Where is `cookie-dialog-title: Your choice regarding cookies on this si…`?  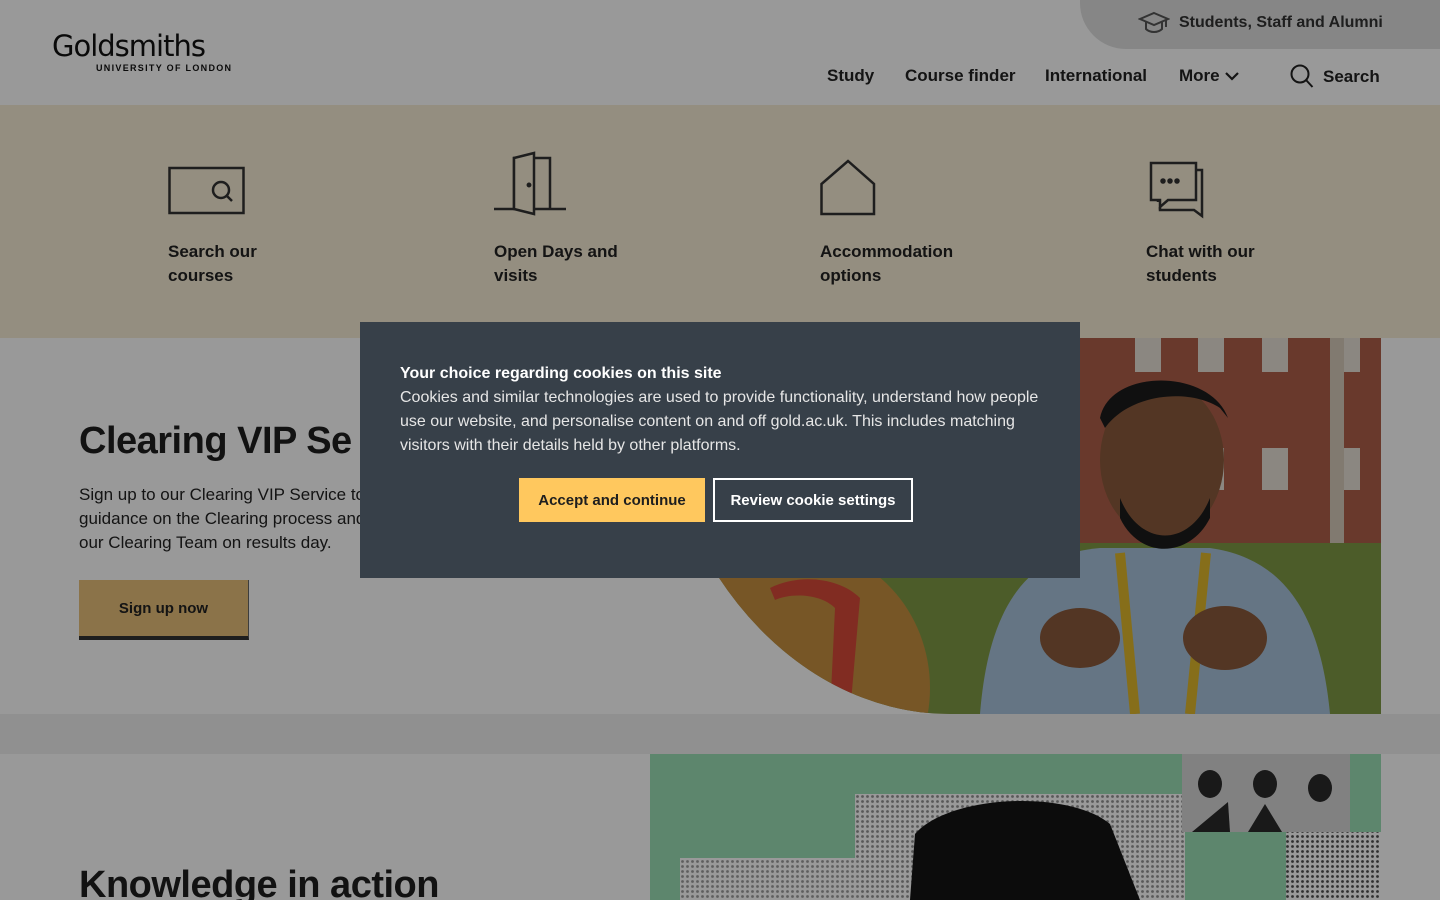
cookie-dialog-title: Your choice regarding cookies on this si… is located at coordinates (561, 373).